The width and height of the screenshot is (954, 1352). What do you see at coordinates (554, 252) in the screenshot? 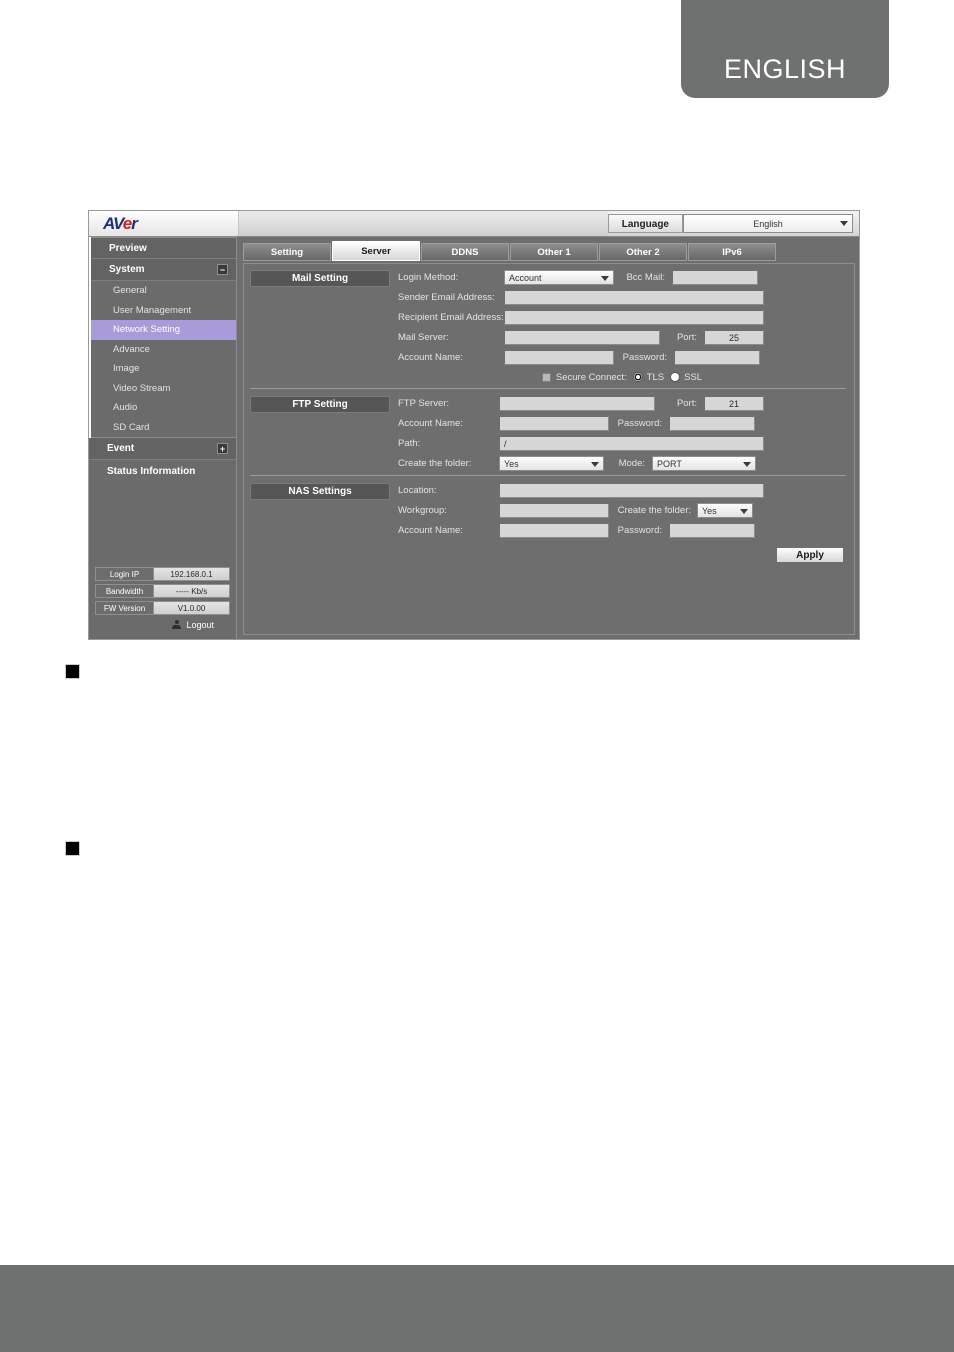
I see `tab-other-1: Other 1` at bounding box center [554, 252].